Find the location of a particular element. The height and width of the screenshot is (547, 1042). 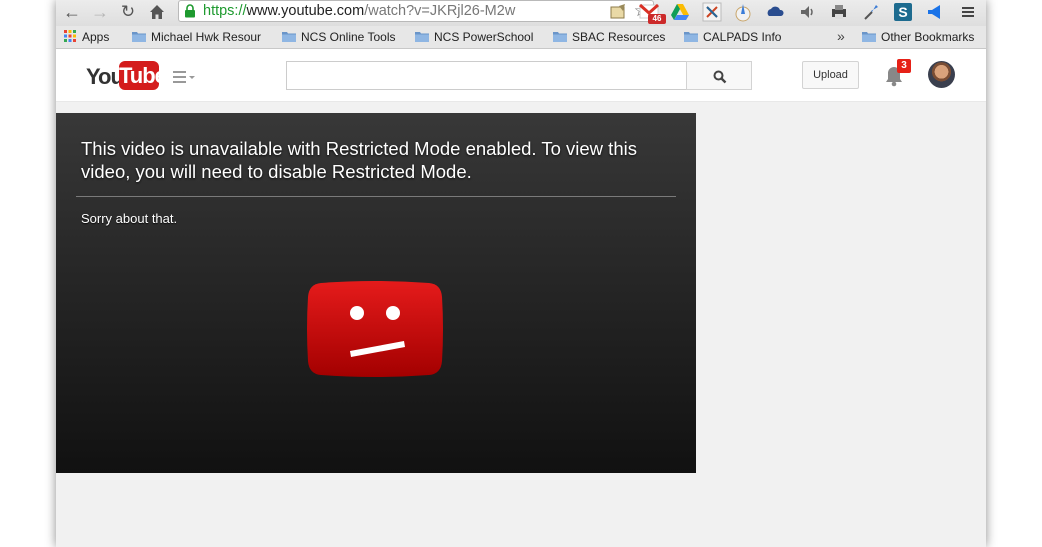

megaphone-extension-icon is located at coordinates (935, 12).